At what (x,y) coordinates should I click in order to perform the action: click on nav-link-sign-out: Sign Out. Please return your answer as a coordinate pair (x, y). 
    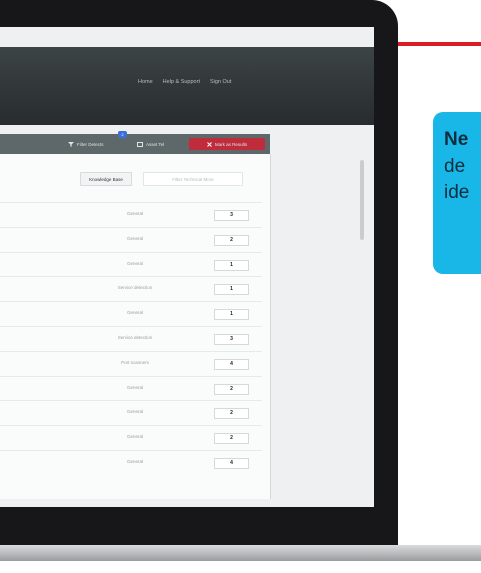
    Looking at the image, I should click on (220, 82).